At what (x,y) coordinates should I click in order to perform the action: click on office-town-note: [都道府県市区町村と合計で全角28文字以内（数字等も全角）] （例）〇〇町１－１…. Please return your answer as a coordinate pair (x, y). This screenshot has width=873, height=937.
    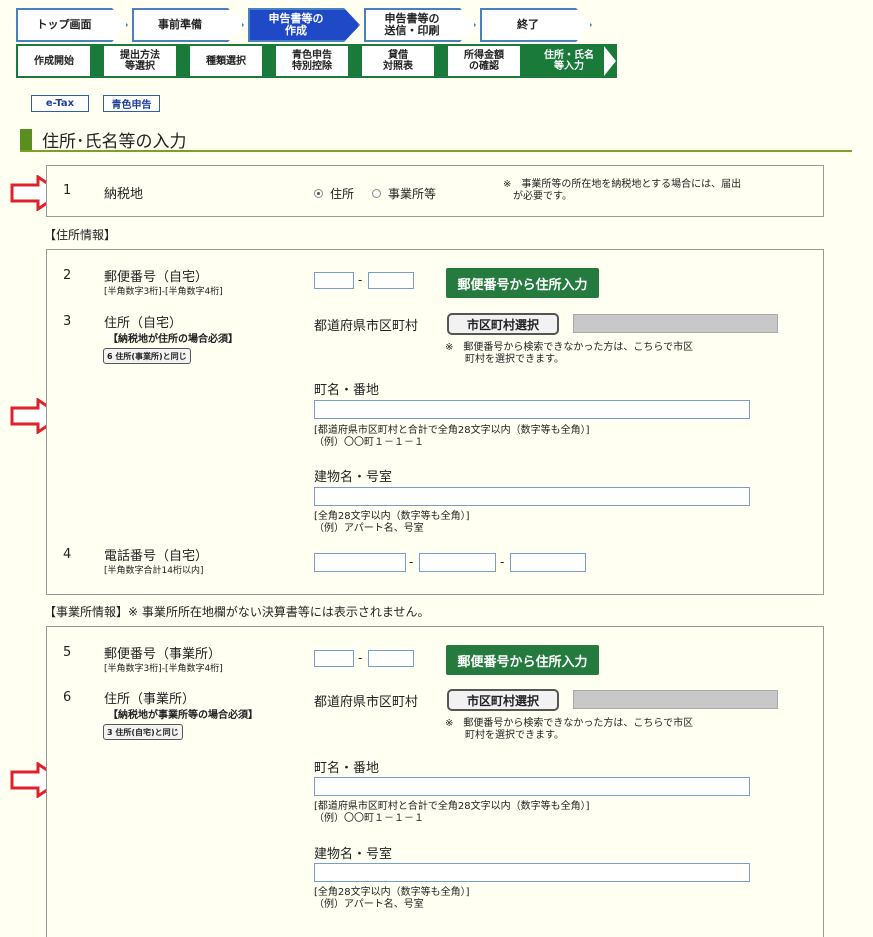
    Looking at the image, I should click on (452, 812).